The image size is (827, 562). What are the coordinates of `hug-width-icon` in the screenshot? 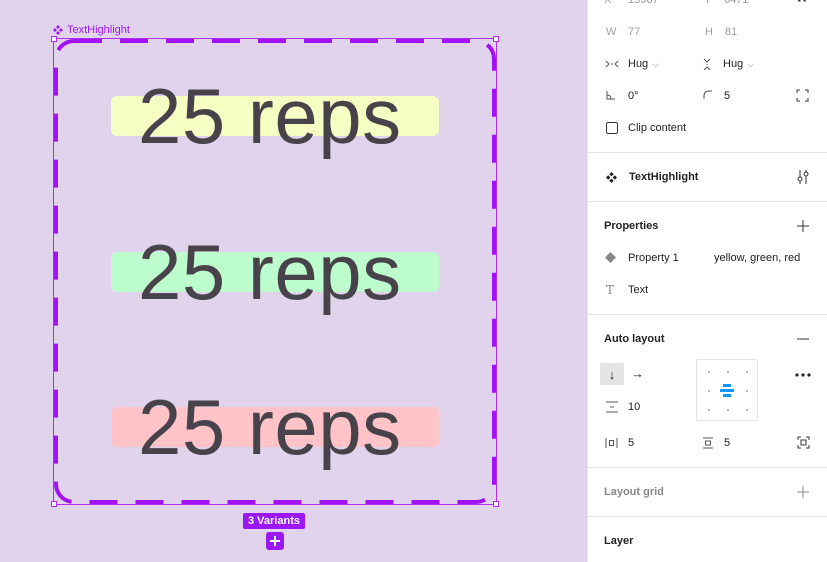 It's located at (612, 64).